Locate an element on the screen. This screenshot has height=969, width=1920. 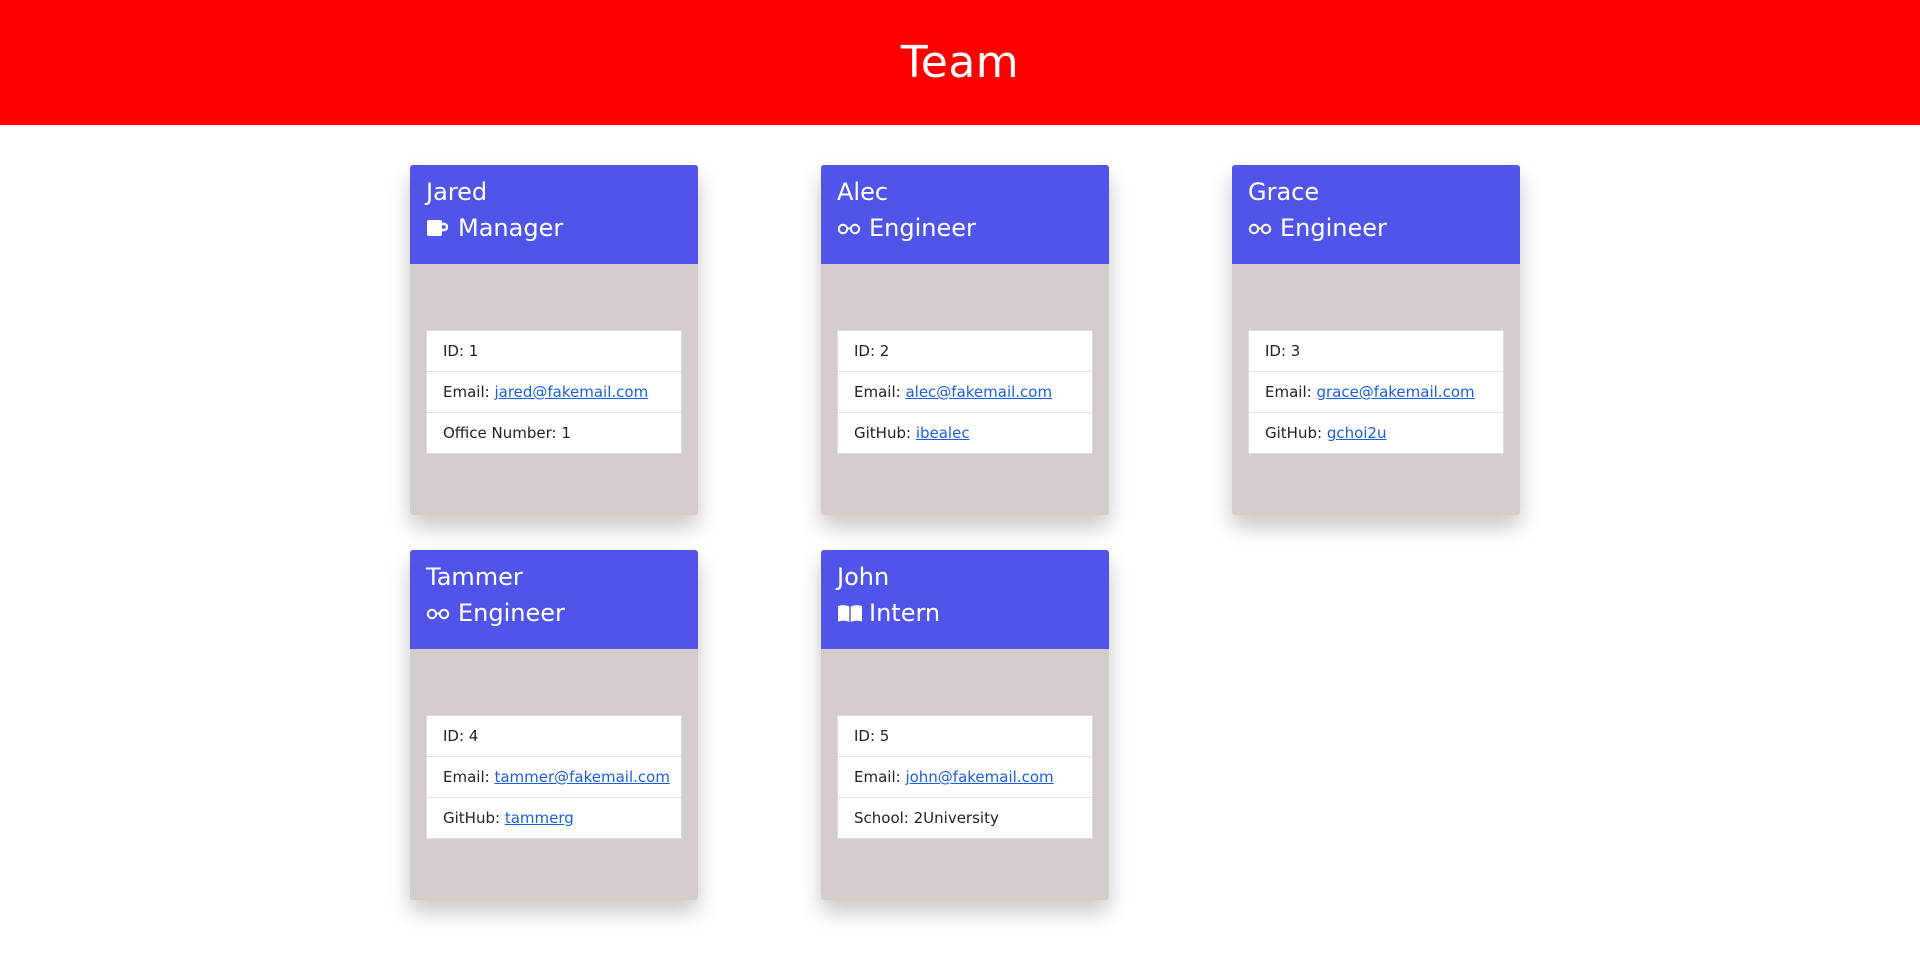
book-icon is located at coordinates (851, 613).